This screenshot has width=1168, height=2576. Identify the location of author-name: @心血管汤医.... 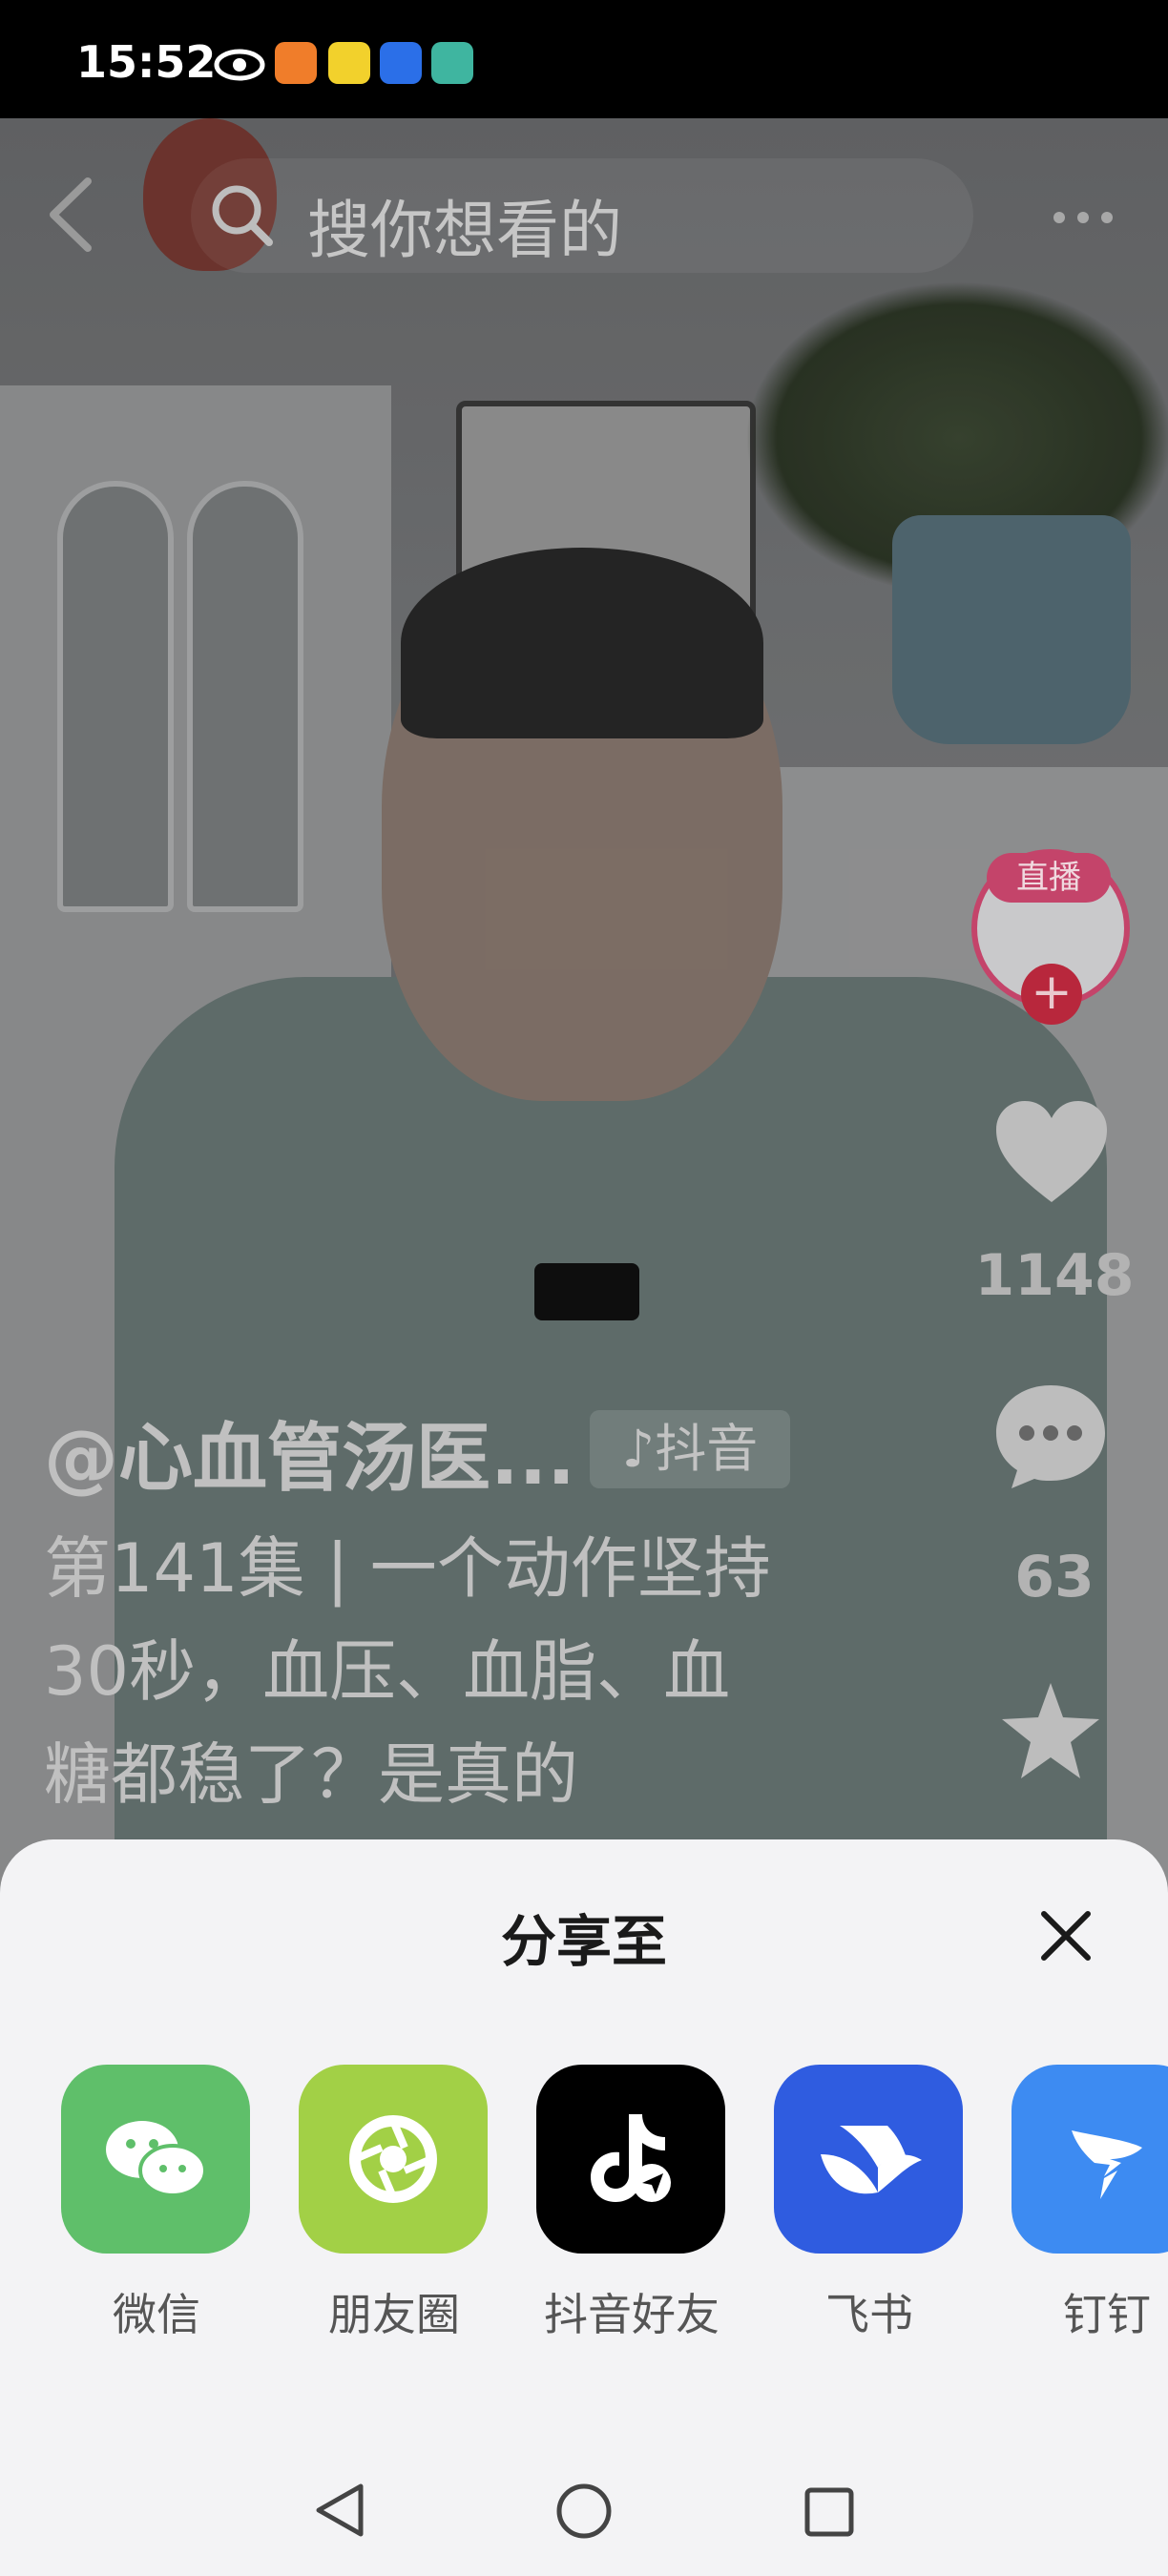
(309, 1452).